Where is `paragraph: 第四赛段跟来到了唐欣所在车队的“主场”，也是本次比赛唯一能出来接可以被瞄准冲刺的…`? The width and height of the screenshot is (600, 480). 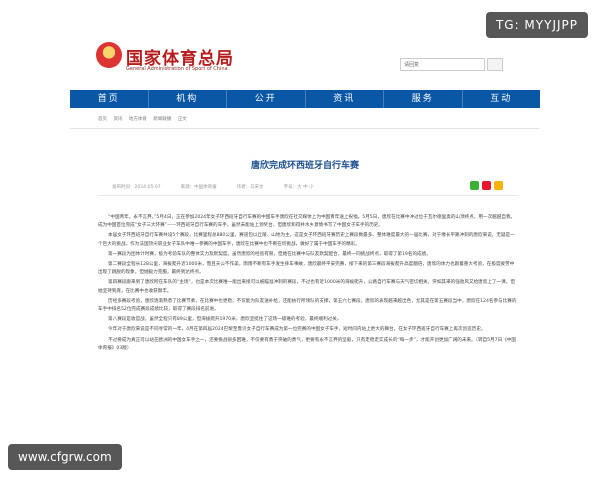 paragraph: 第四赛段跟来到了唐欣所在车队的“主场”，也是本次比赛唯一能出来接可以被瞄准冲刺的… is located at coordinates (306, 287).